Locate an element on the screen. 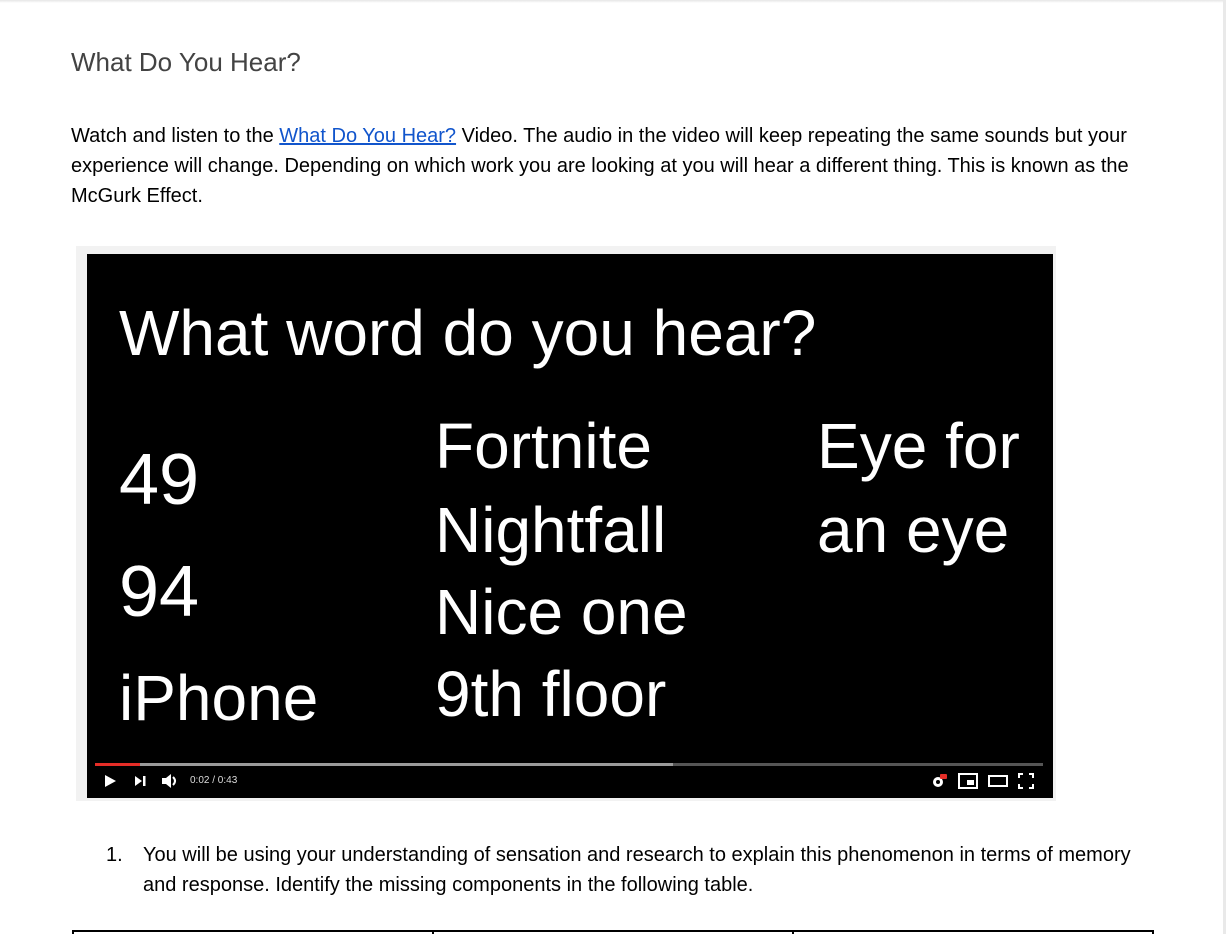  intro-text-start: Watch and listen to the is located at coordinates (175, 136).